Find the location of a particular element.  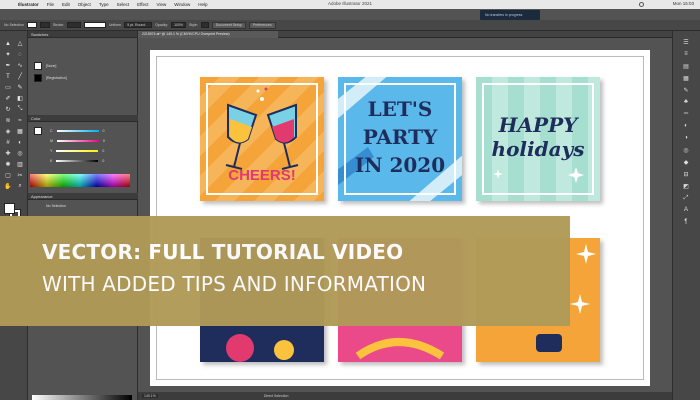

curvature-icon: ∿ is located at coordinates (20, 65).